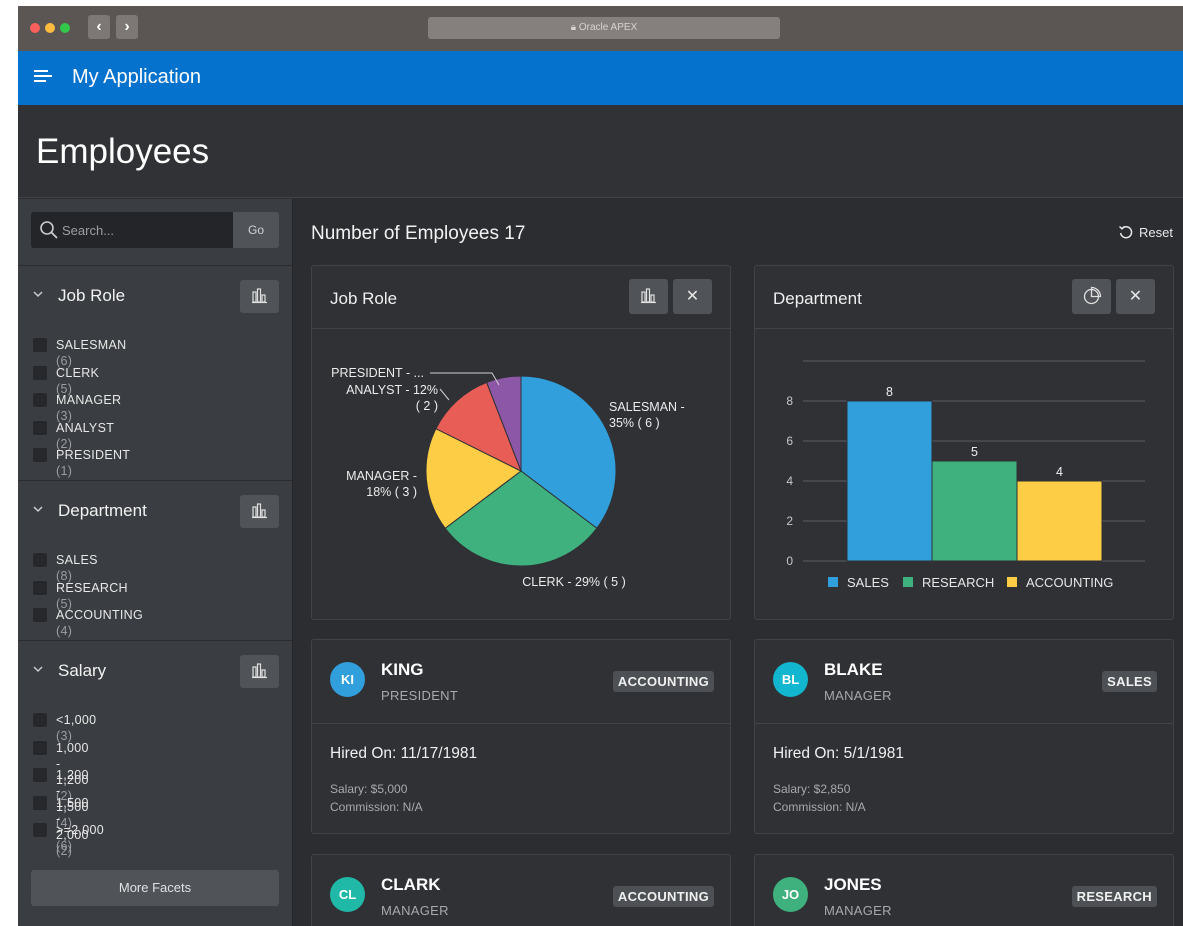 Image resolution: width=1183 pixels, height=926 pixels. I want to click on address-bar: 🔒︎ Oracle APEX, so click(604, 28).